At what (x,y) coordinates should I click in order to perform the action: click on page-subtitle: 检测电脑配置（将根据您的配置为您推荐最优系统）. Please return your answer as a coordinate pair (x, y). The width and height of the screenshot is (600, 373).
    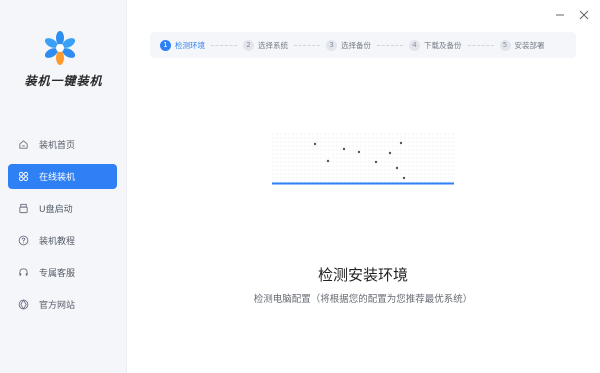
    Looking at the image, I should click on (363, 299).